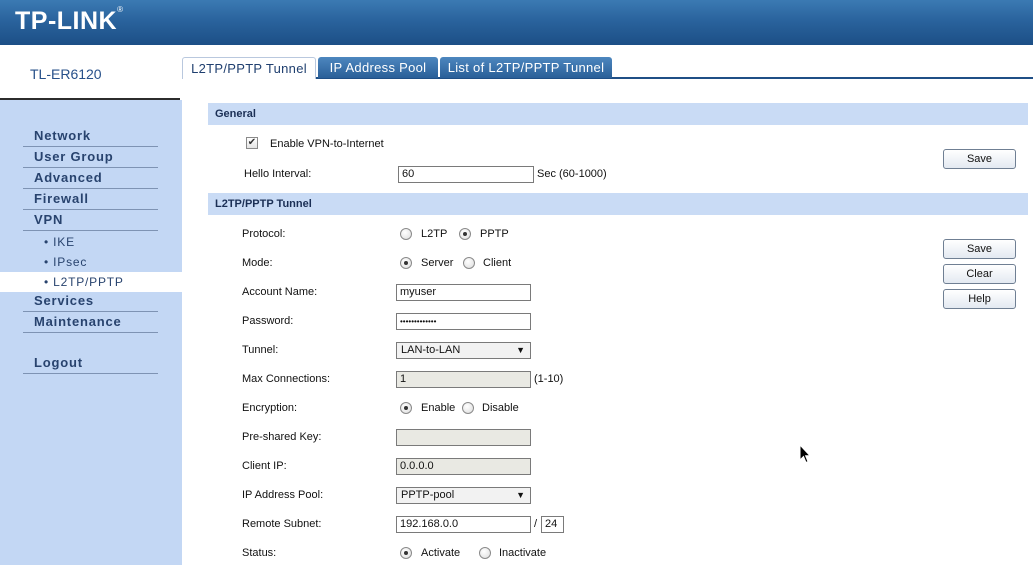 Image resolution: width=1033 pixels, height=565 pixels. I want to click on menu-firewall: Firewall, so click(90, 200).